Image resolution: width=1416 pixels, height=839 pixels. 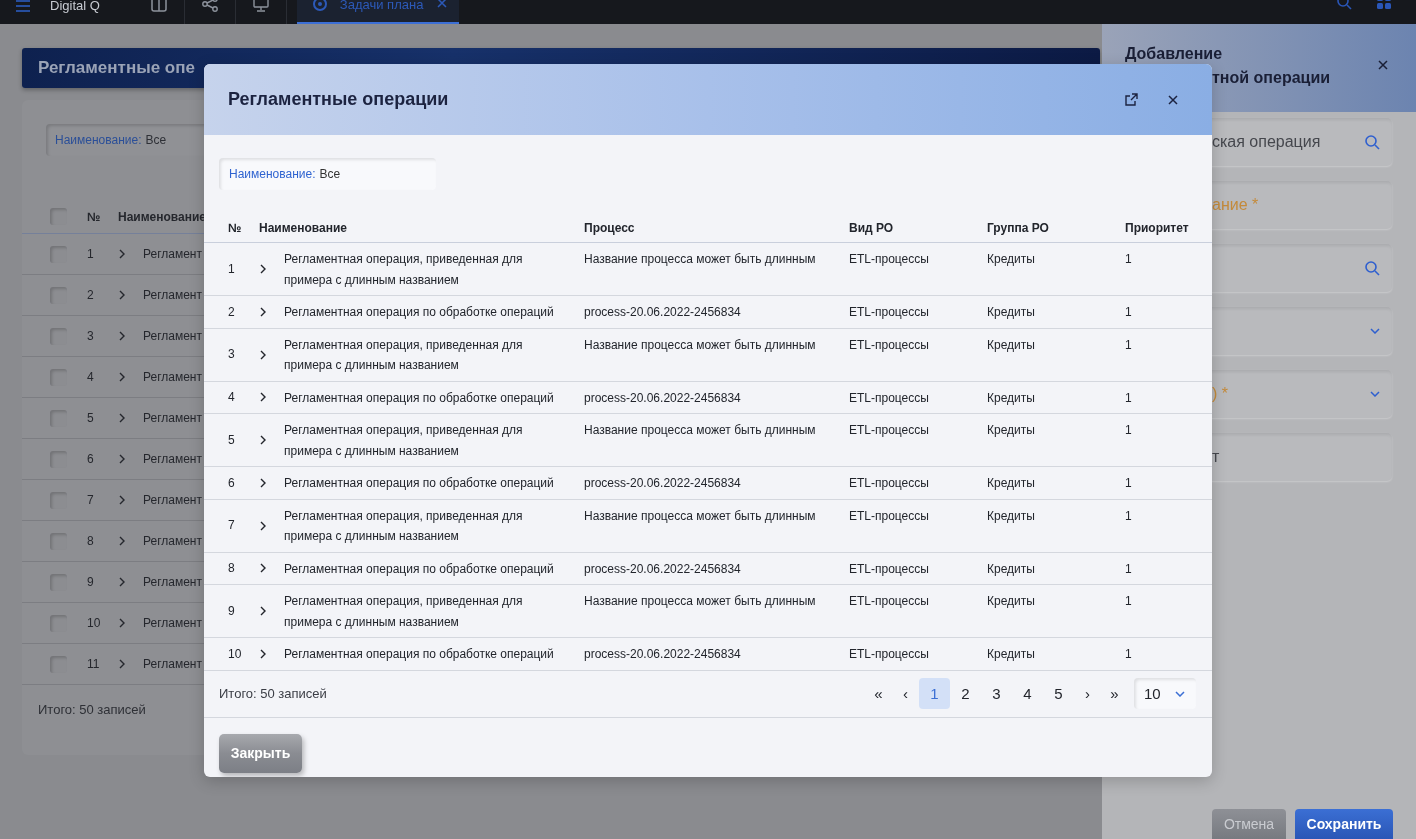 I want to click on page-button: 3, so click(x=996, y=693).